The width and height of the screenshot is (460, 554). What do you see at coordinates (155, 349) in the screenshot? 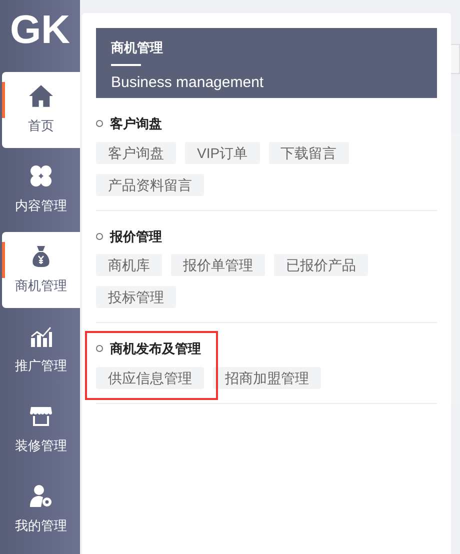
I see `section-title: 商机发布及管理` at bounding box center [155, 349].